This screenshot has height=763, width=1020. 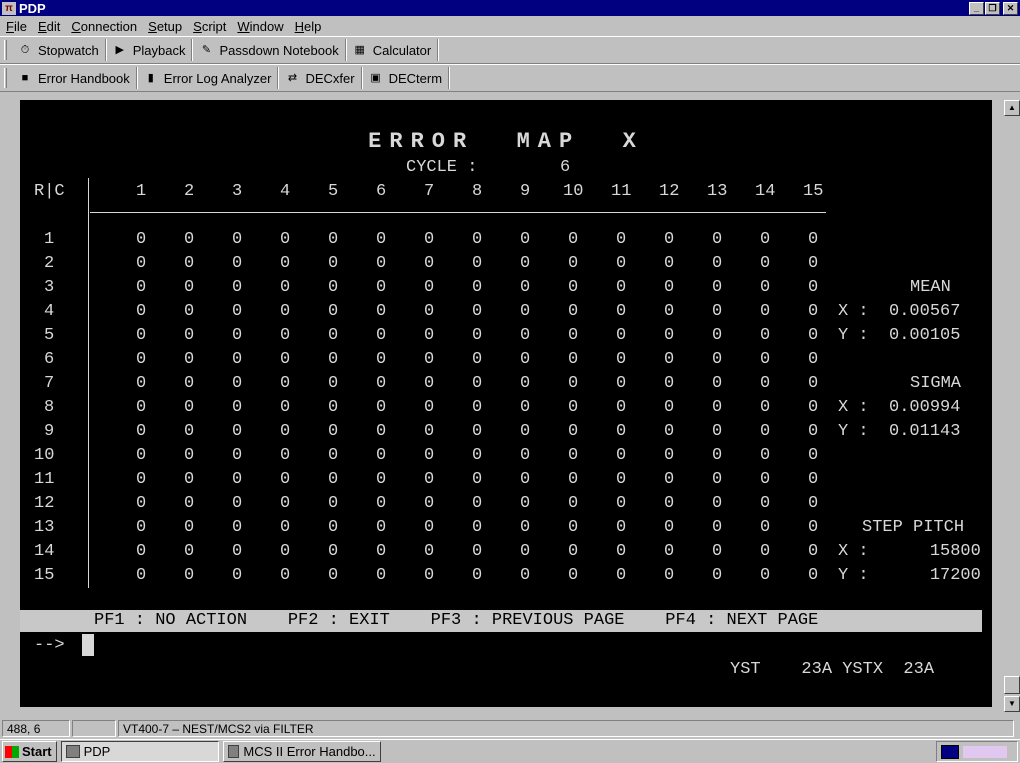 I want to click on calculator-icon: ▦, so click(x=359, y=50).